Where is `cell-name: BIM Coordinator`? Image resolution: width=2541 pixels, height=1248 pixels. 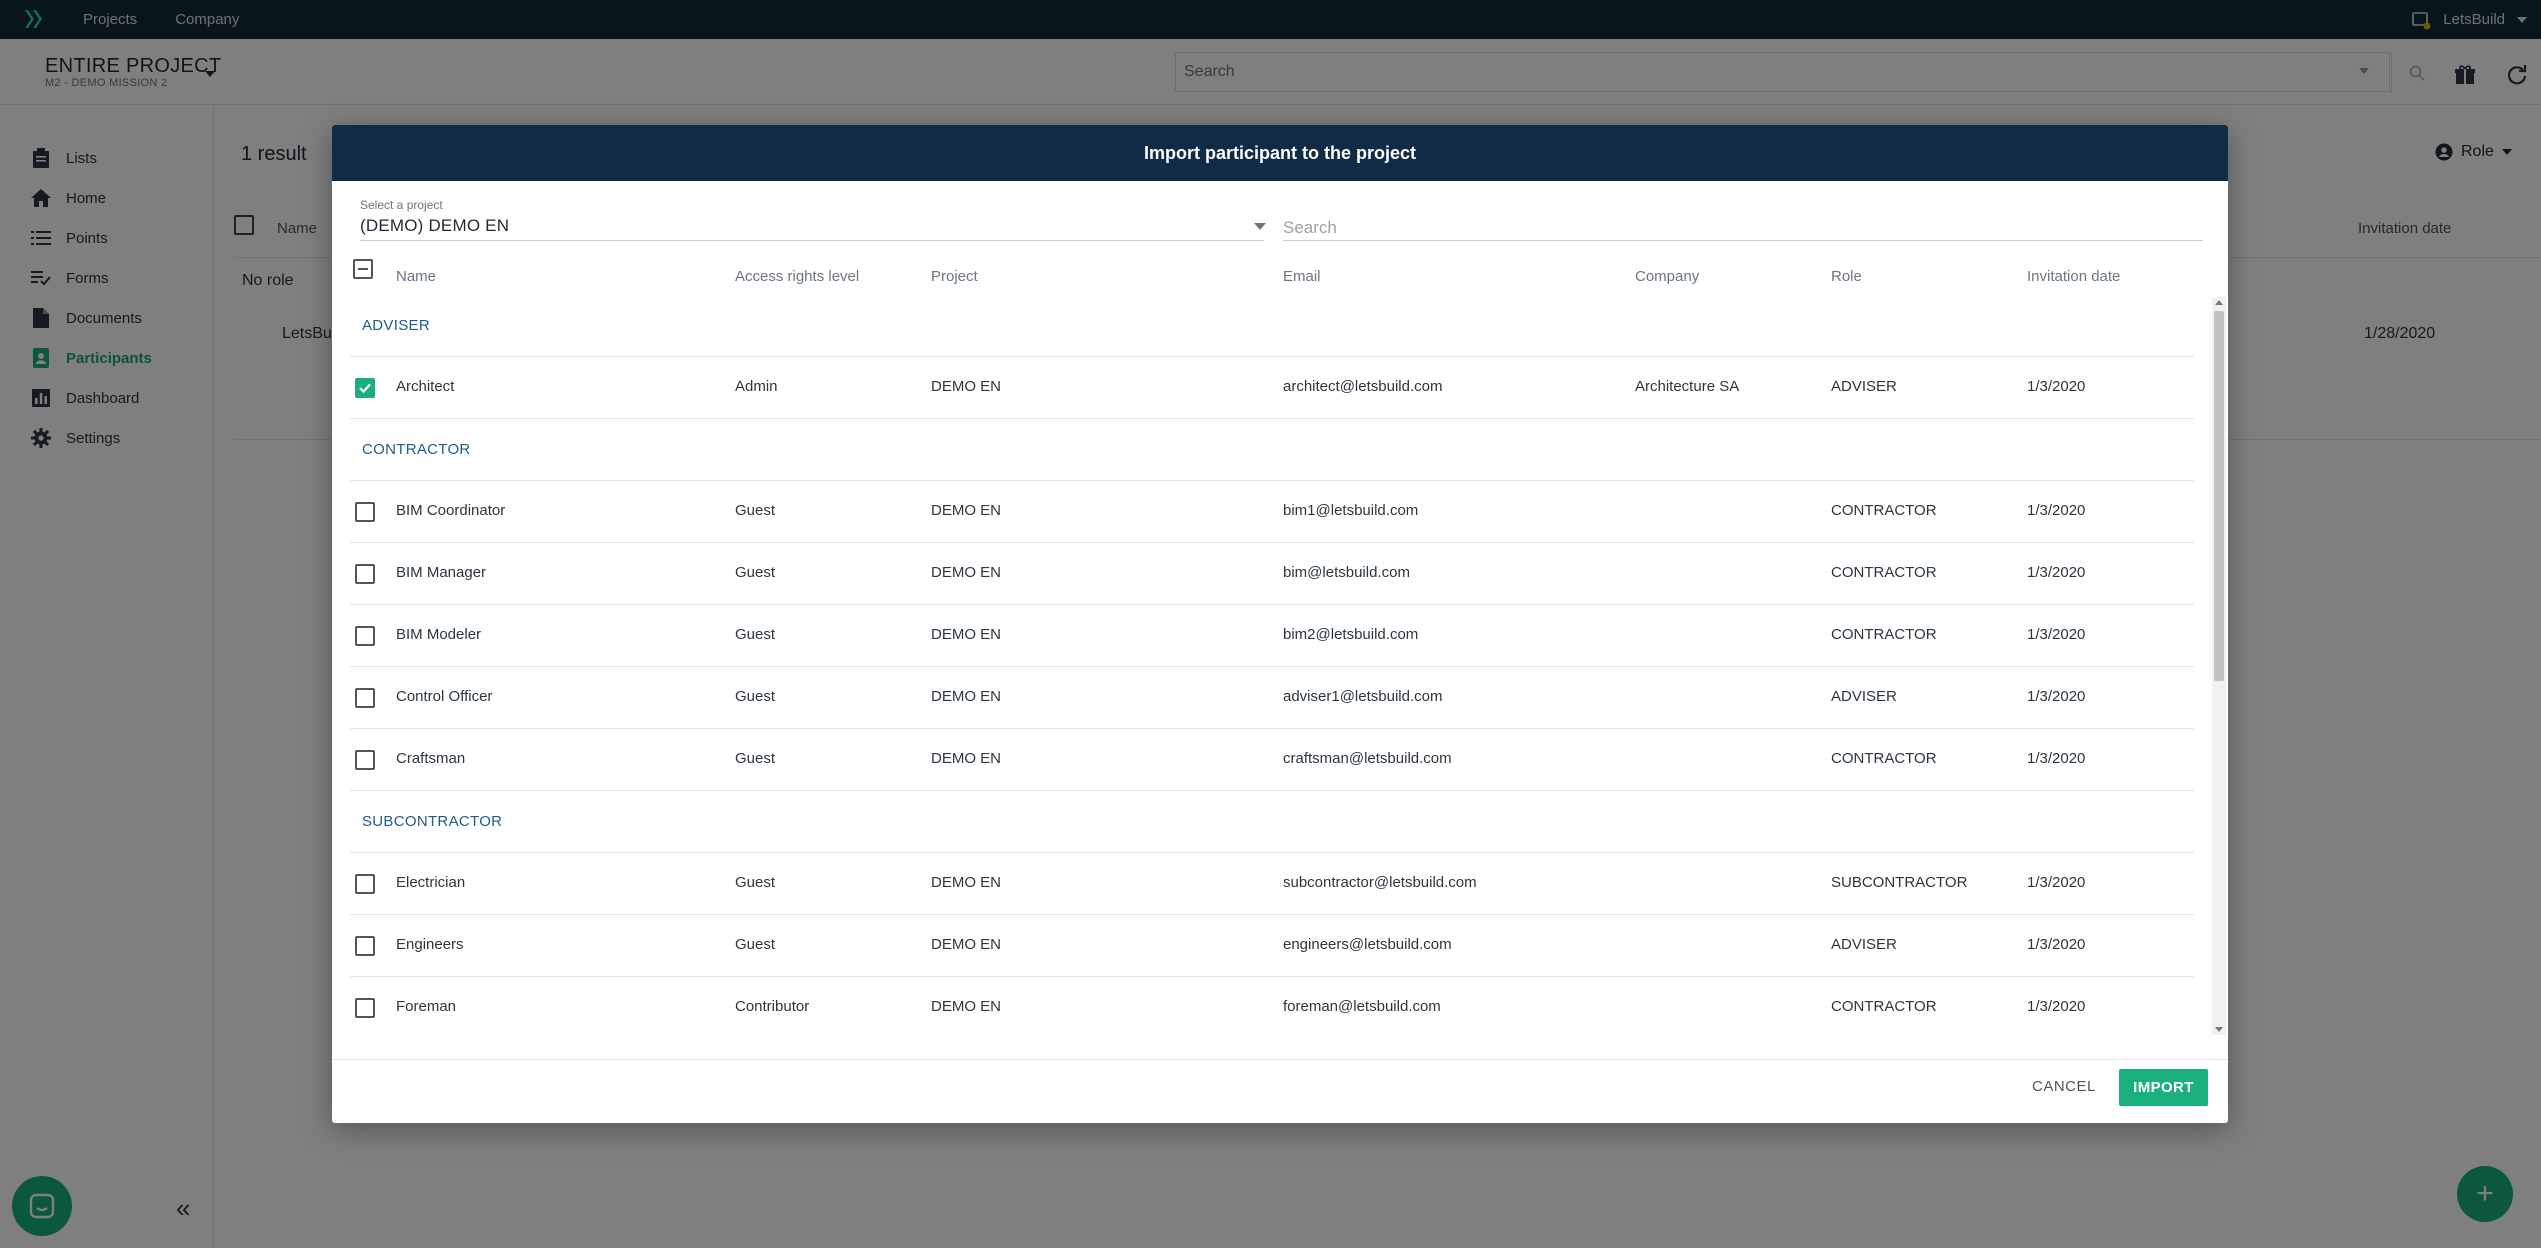
cell-name: BIM Coordinator is located at coordinates (451, 510).